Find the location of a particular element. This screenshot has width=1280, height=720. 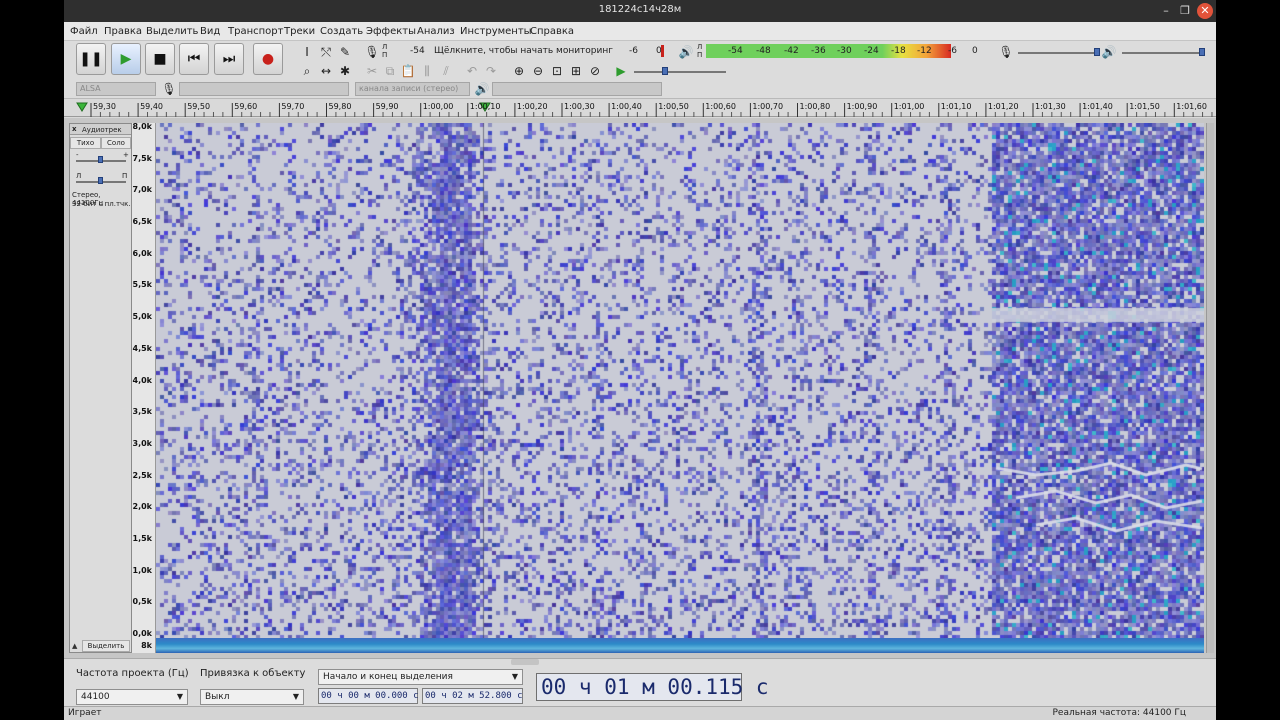

menu-effects: Эффекты is located at coordinates (391, 31).